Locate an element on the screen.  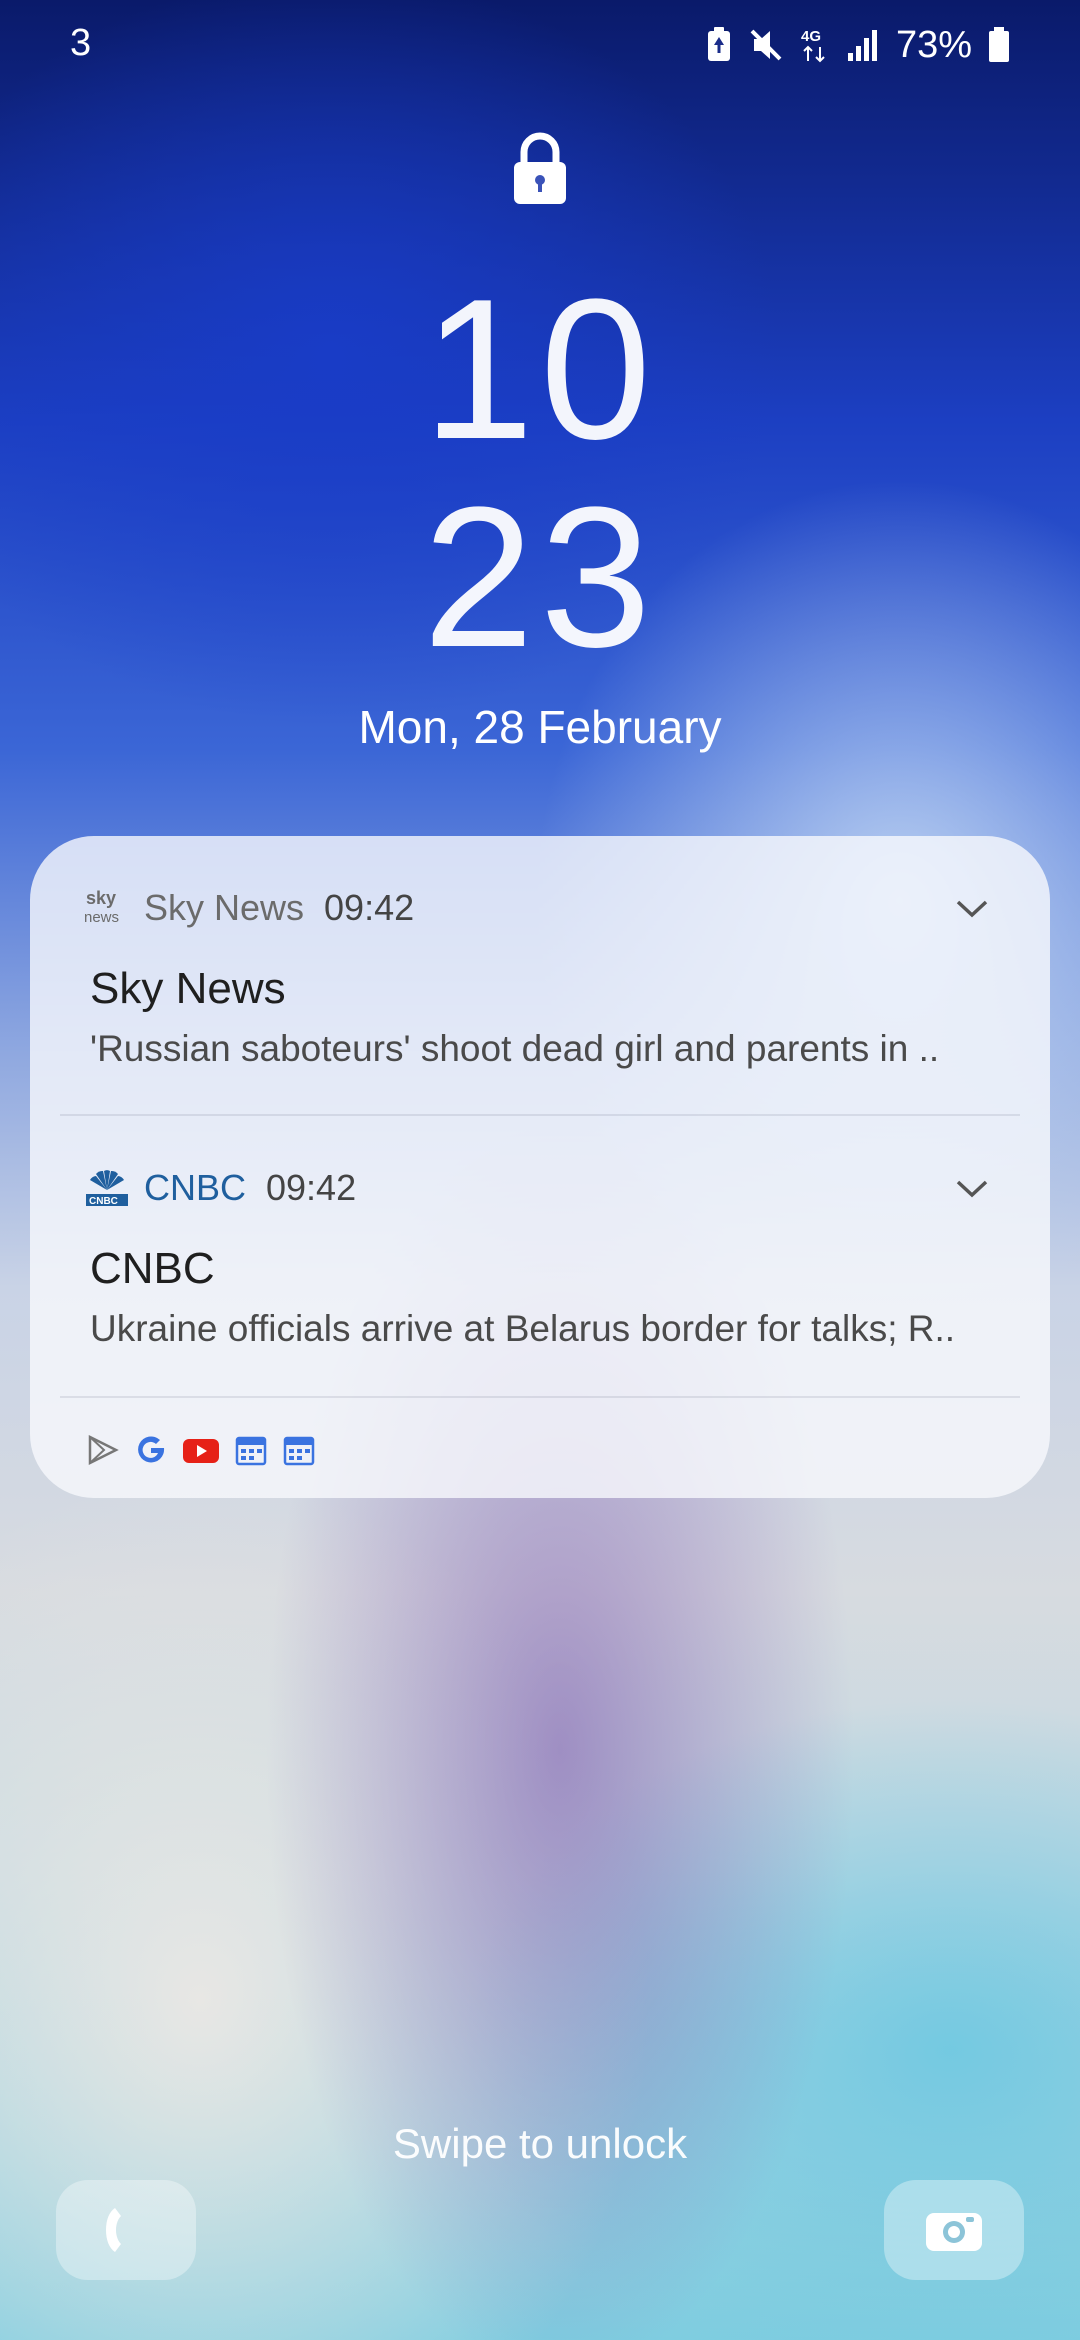
notification-title: CNBC is located at coordinates (152, 1268).